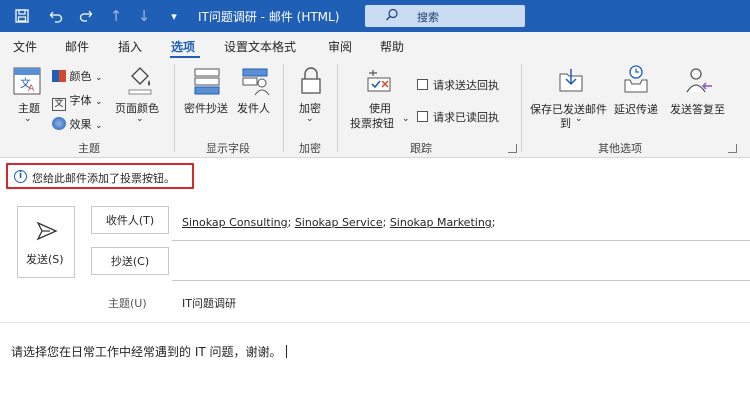 Image resolution: width=750 pixels, height=420 pixels. I want to click on menu-review: 审阅, so click(340, 46).